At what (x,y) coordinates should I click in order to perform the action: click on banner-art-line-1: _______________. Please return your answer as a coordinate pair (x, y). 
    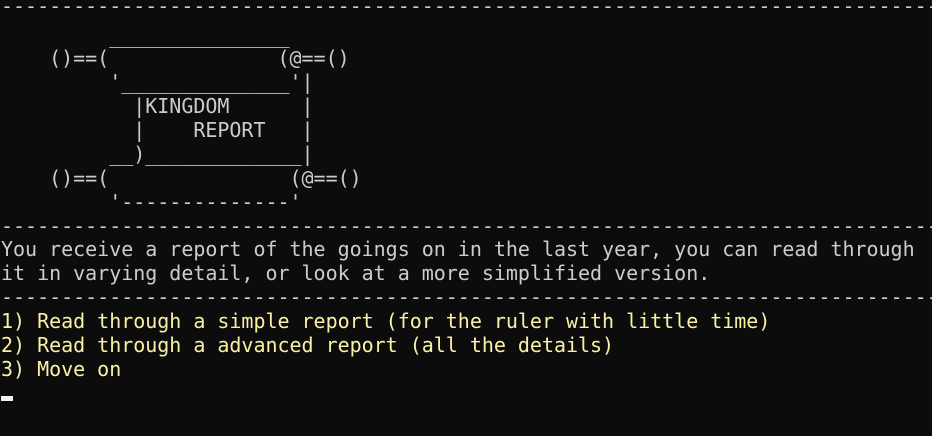
    Looking at the image, I should click on (145, 36).